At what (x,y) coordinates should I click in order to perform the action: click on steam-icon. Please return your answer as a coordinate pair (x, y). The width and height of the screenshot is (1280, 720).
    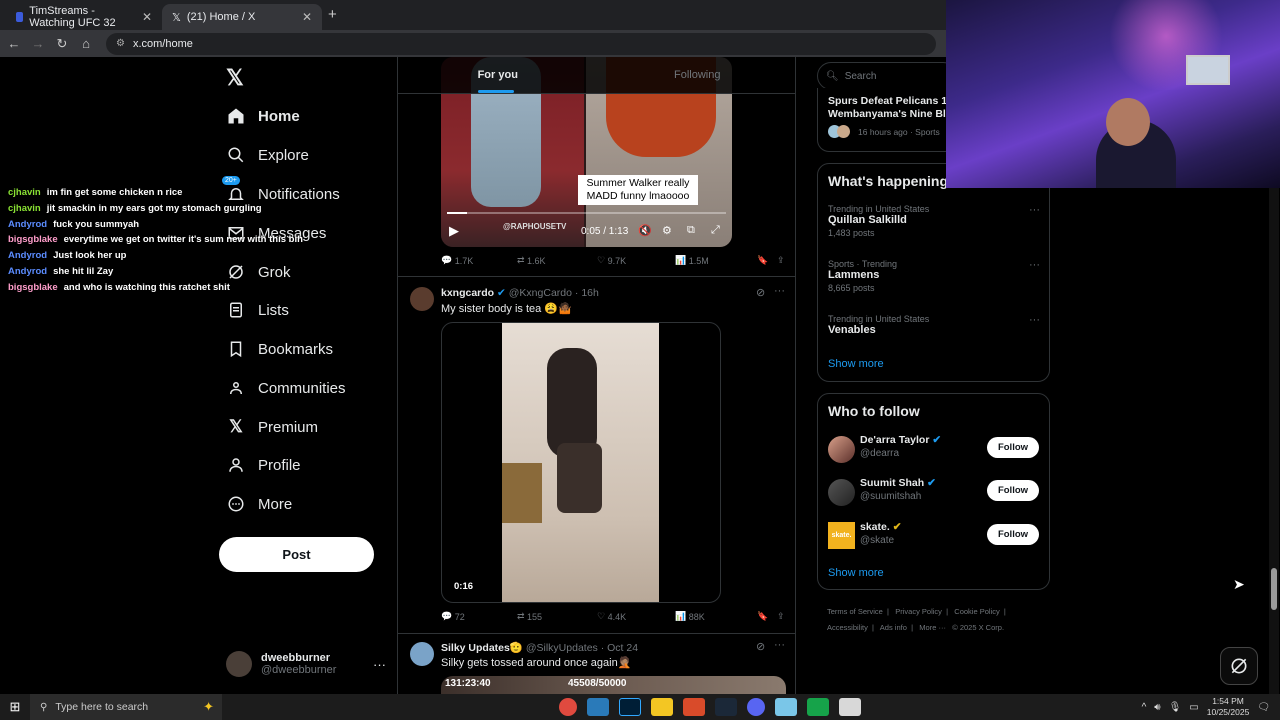
    Looking at the image, I should click on (726, 707).